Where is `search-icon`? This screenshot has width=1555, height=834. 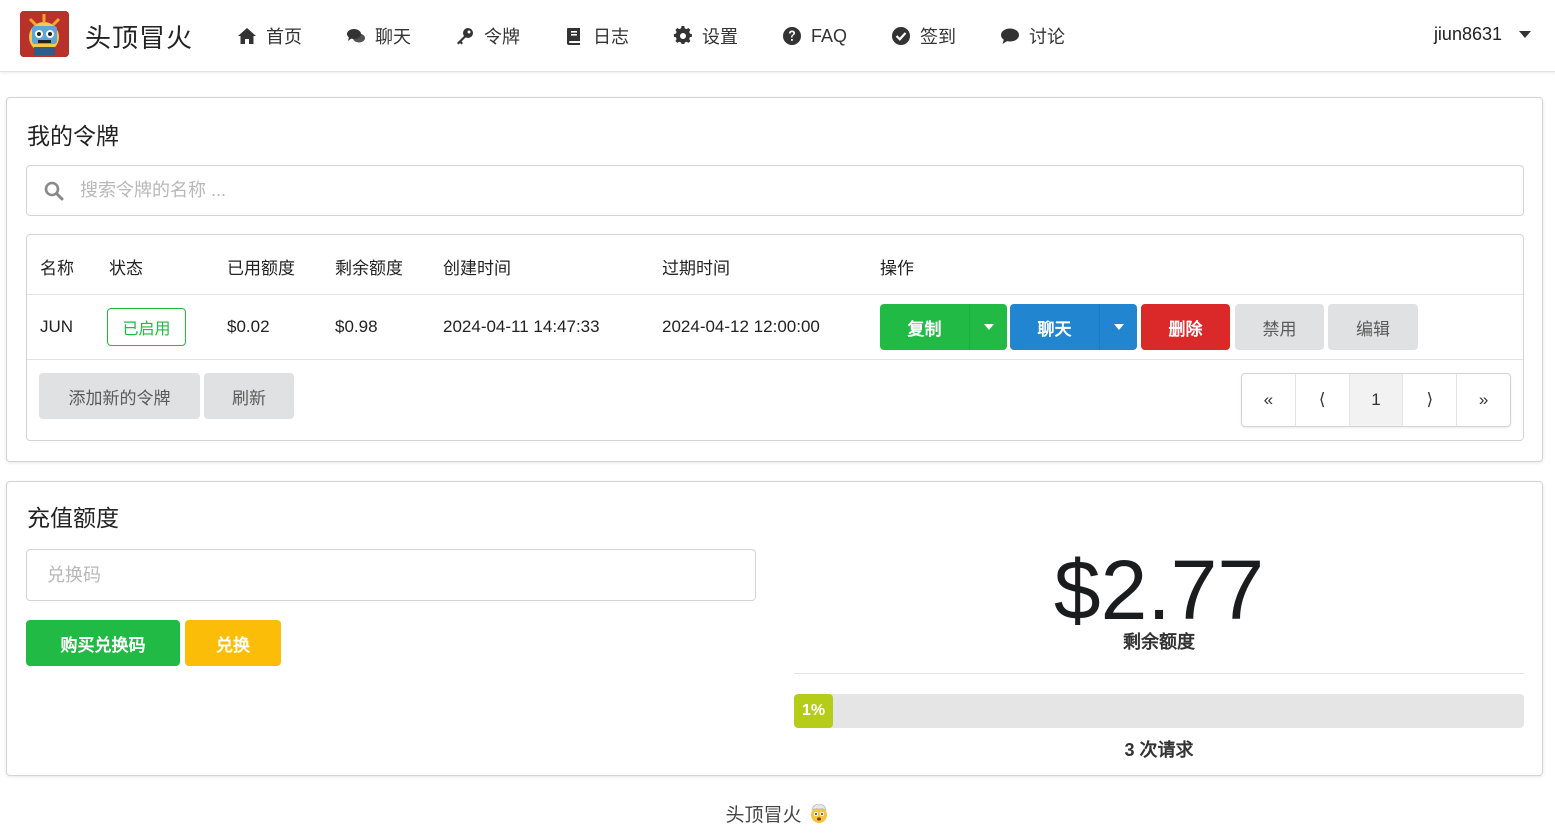 search-icon is located at coordinates (54, 190).